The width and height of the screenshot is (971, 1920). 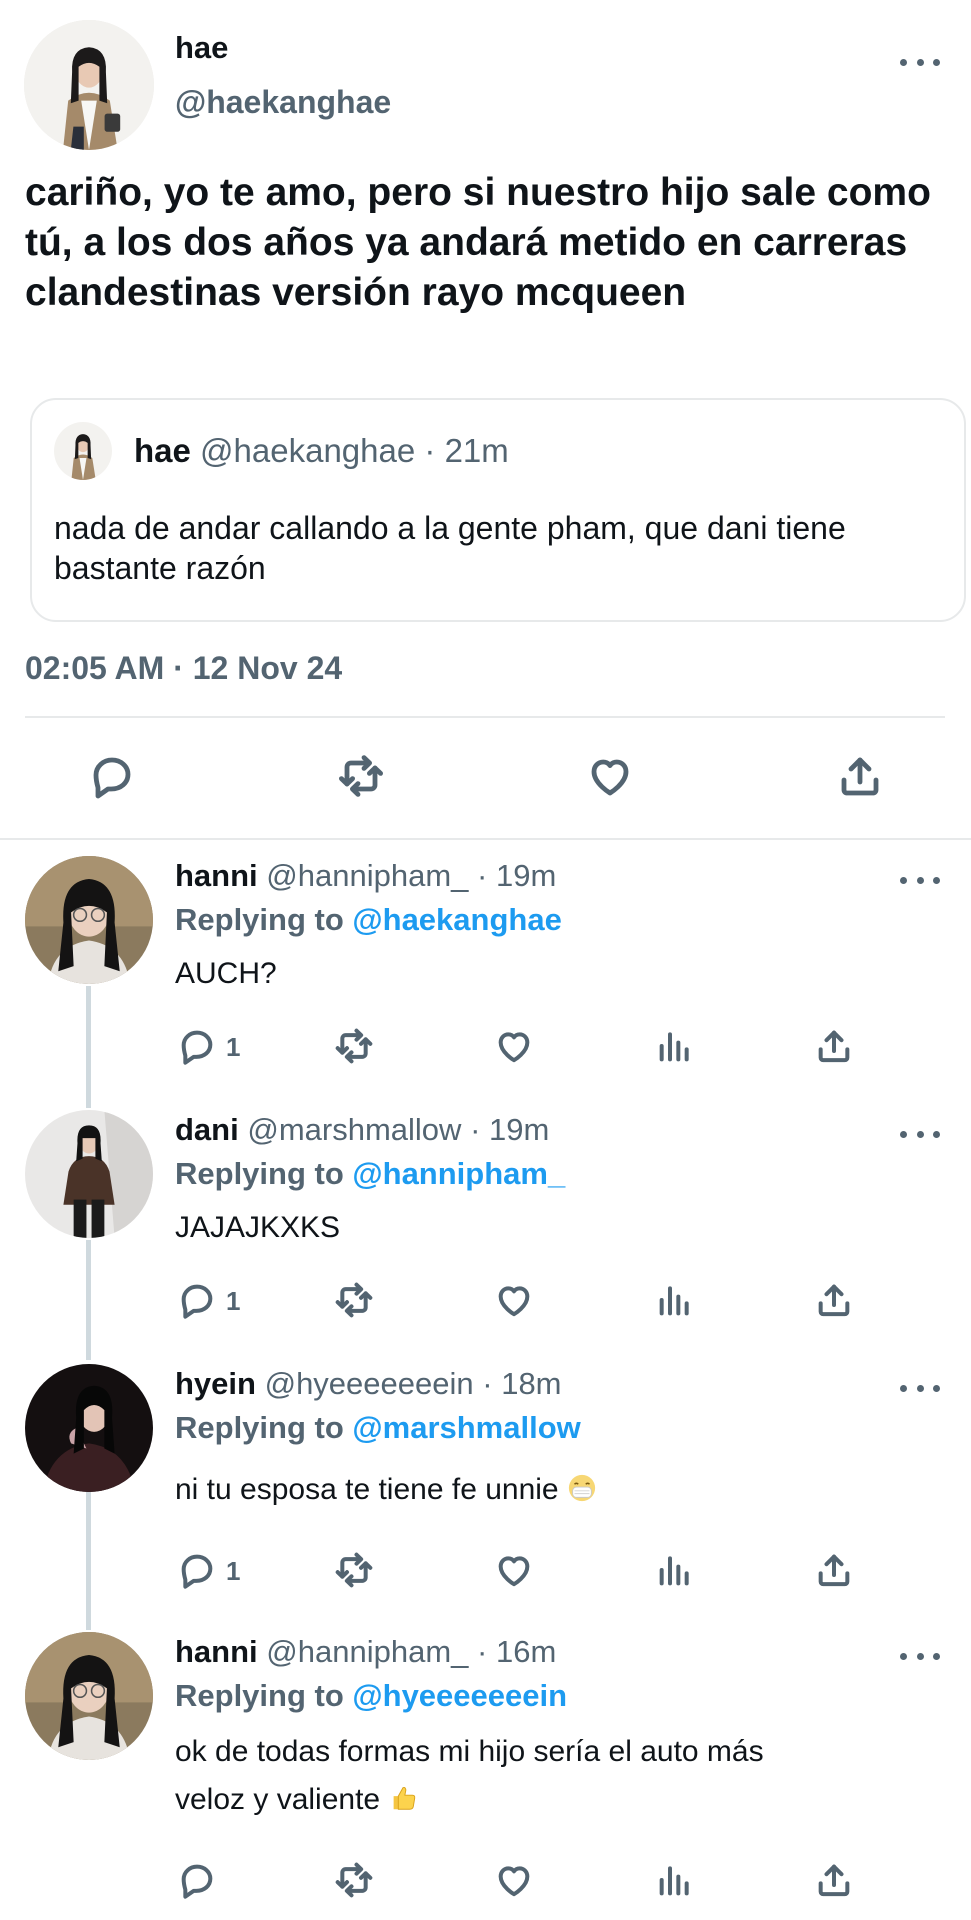 I want to click on replying-to: Replying to @haekanghae, so click(x=368, y=920).